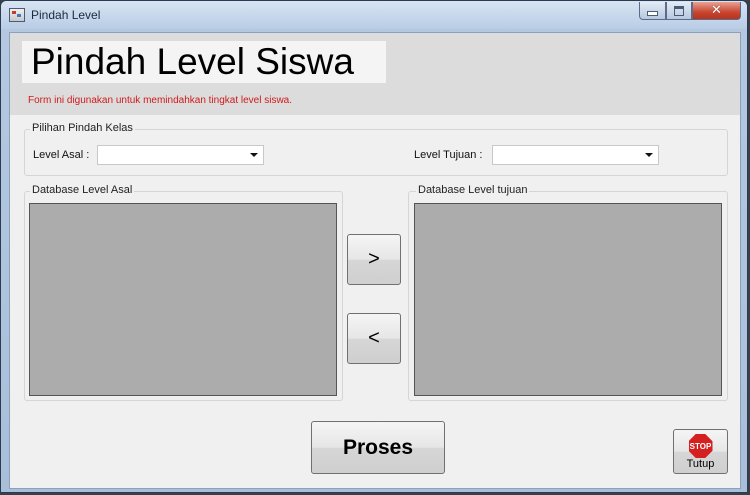 The image size is (750, 495). I want to click on level-tujuan-select, so click(575, 155).